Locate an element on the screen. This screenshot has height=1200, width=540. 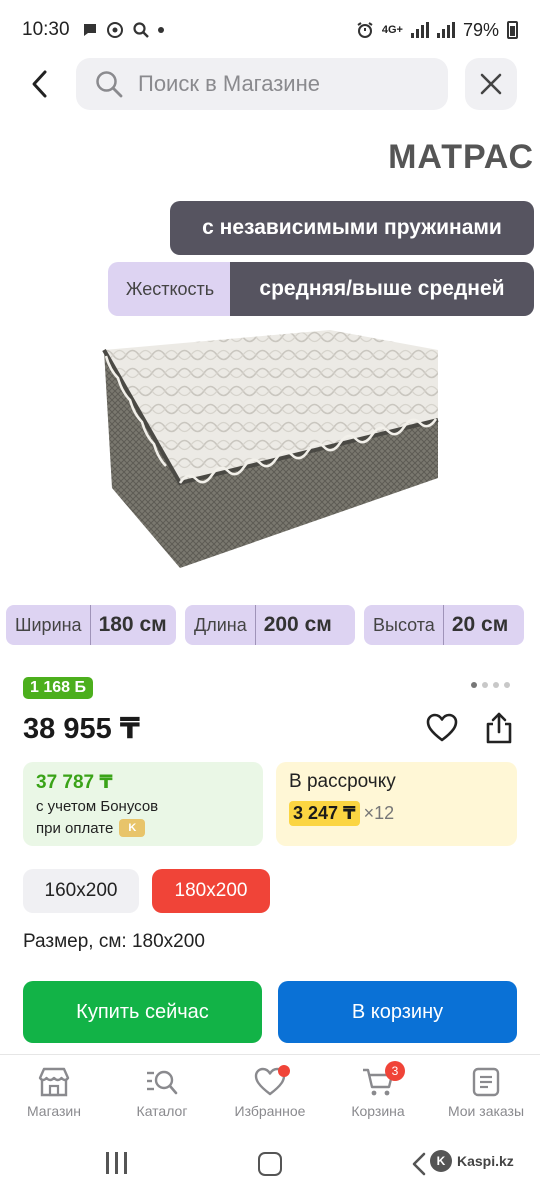
dimension-height: Высота 20 см is located at coordinates (444, 625).